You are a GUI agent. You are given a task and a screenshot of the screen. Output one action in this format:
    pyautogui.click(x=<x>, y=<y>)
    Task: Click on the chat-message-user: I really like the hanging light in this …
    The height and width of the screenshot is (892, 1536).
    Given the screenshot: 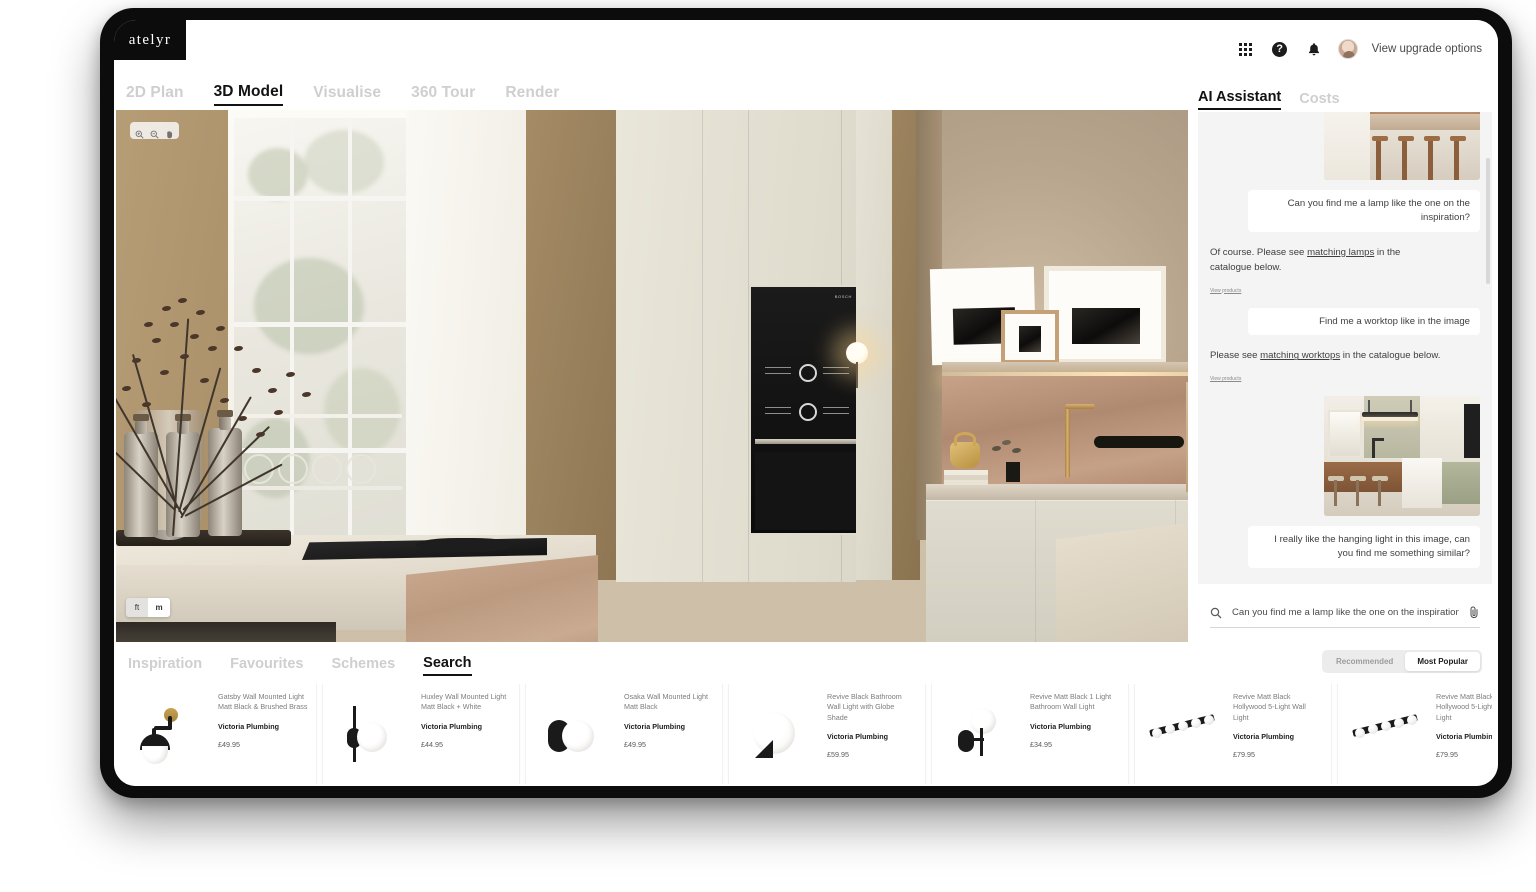 What is the action you would take?
    pyautogui.click(x=1364, y=547)
    